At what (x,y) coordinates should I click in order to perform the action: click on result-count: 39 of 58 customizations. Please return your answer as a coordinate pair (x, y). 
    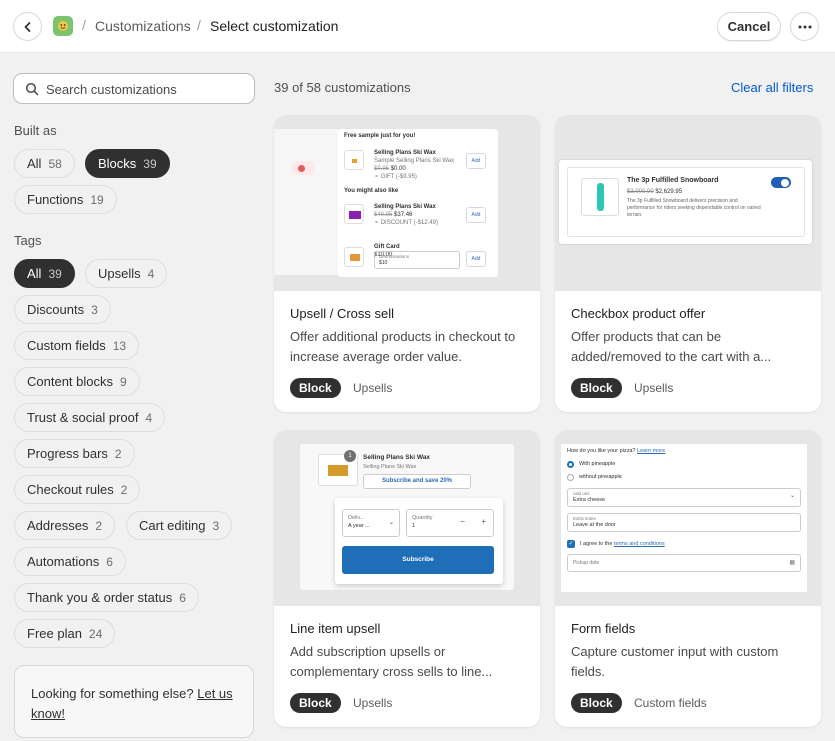
    Looking at the image, I should click on (342, 87).